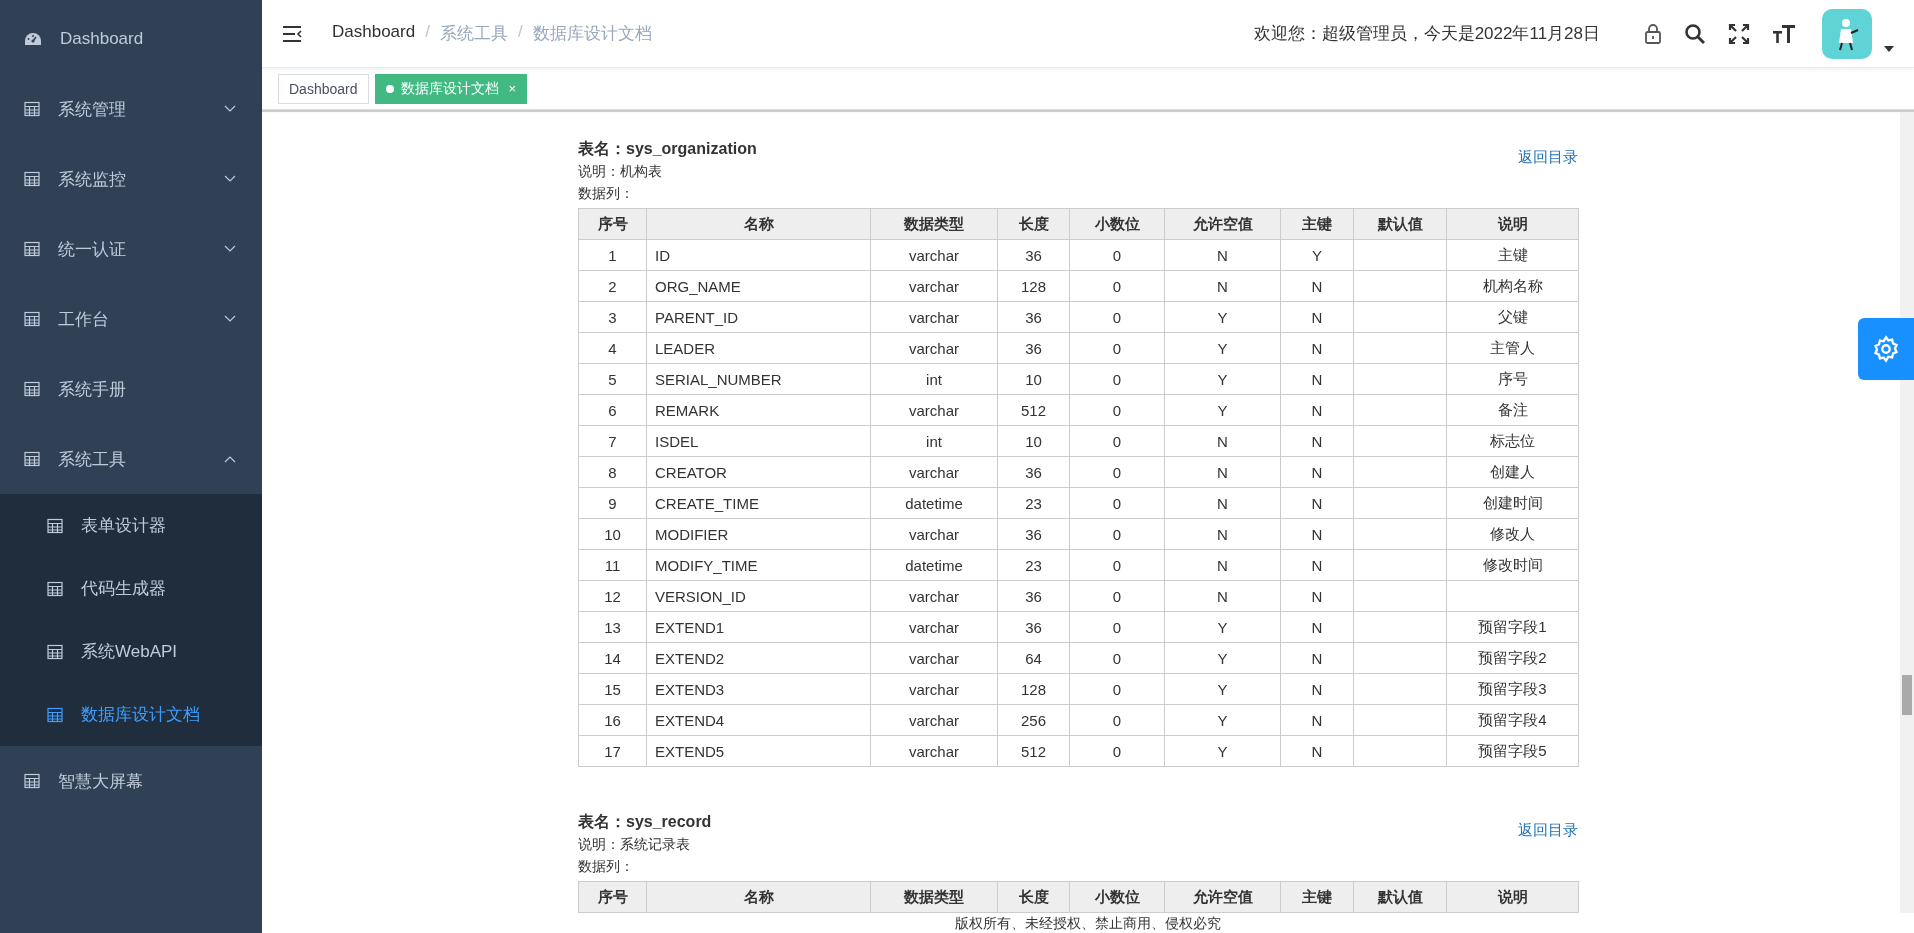 The width and height of the screenshot is (1914, 933). Describe the element at coordinates (33, 39) in the screenshot. I see `dashboard-icon` at that location.